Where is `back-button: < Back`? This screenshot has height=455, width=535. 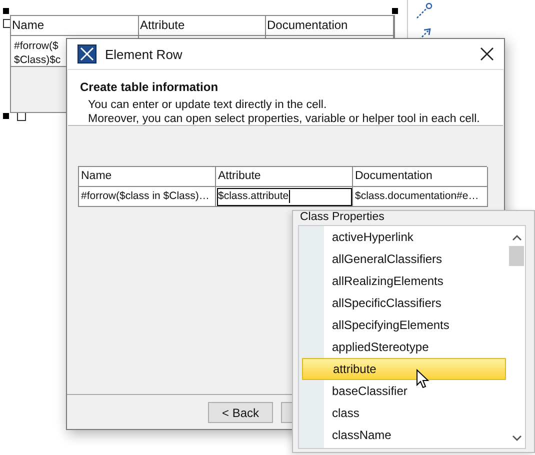 back-button: < Back is located at coordinates (240, 412).